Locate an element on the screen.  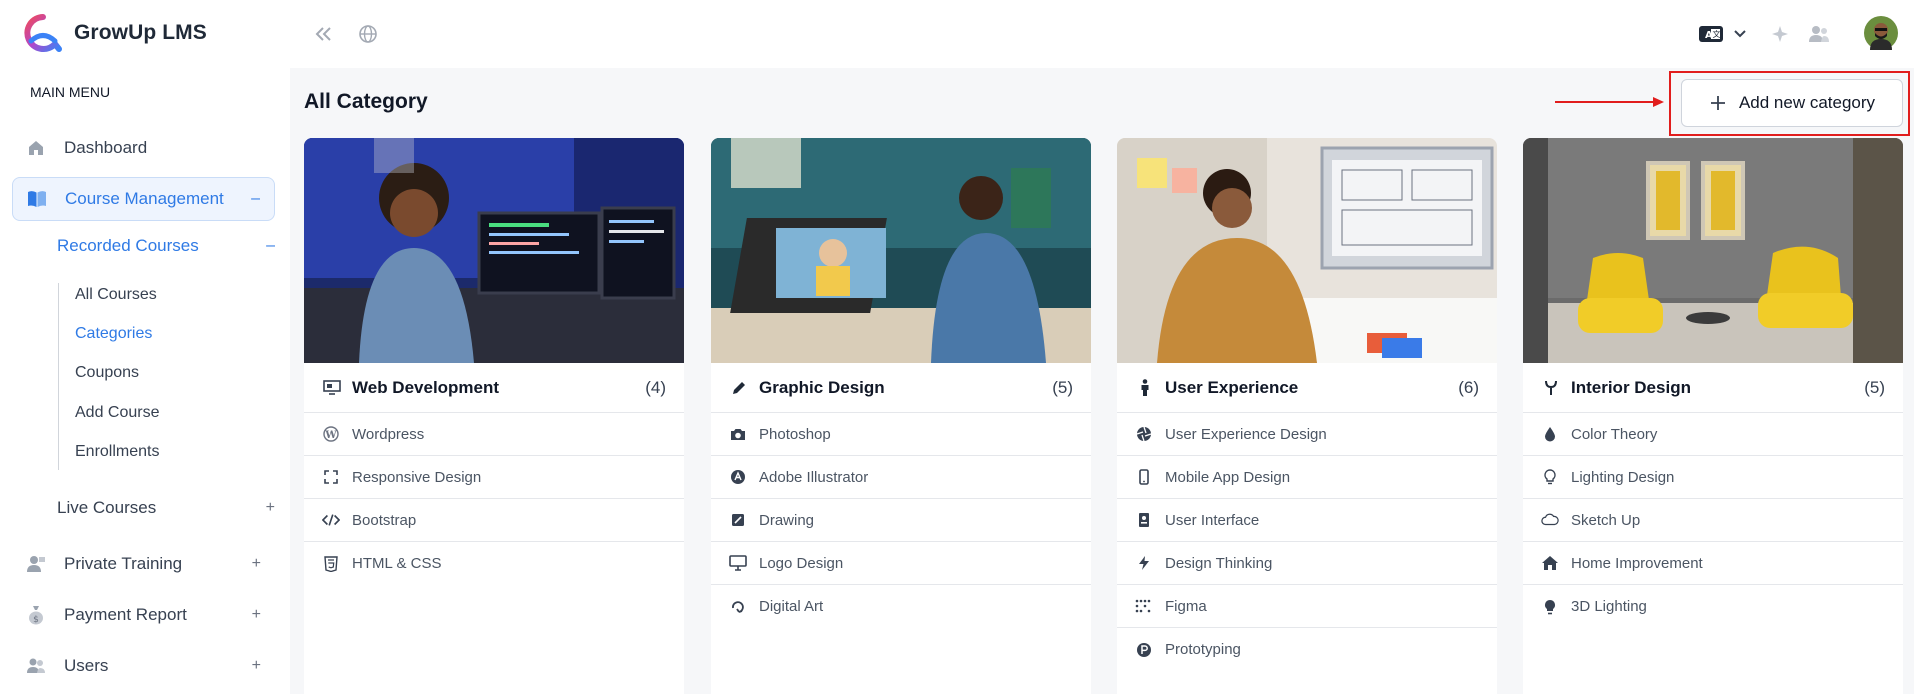
subcategory-row: User Interface is located at coordinates (1307, 520).